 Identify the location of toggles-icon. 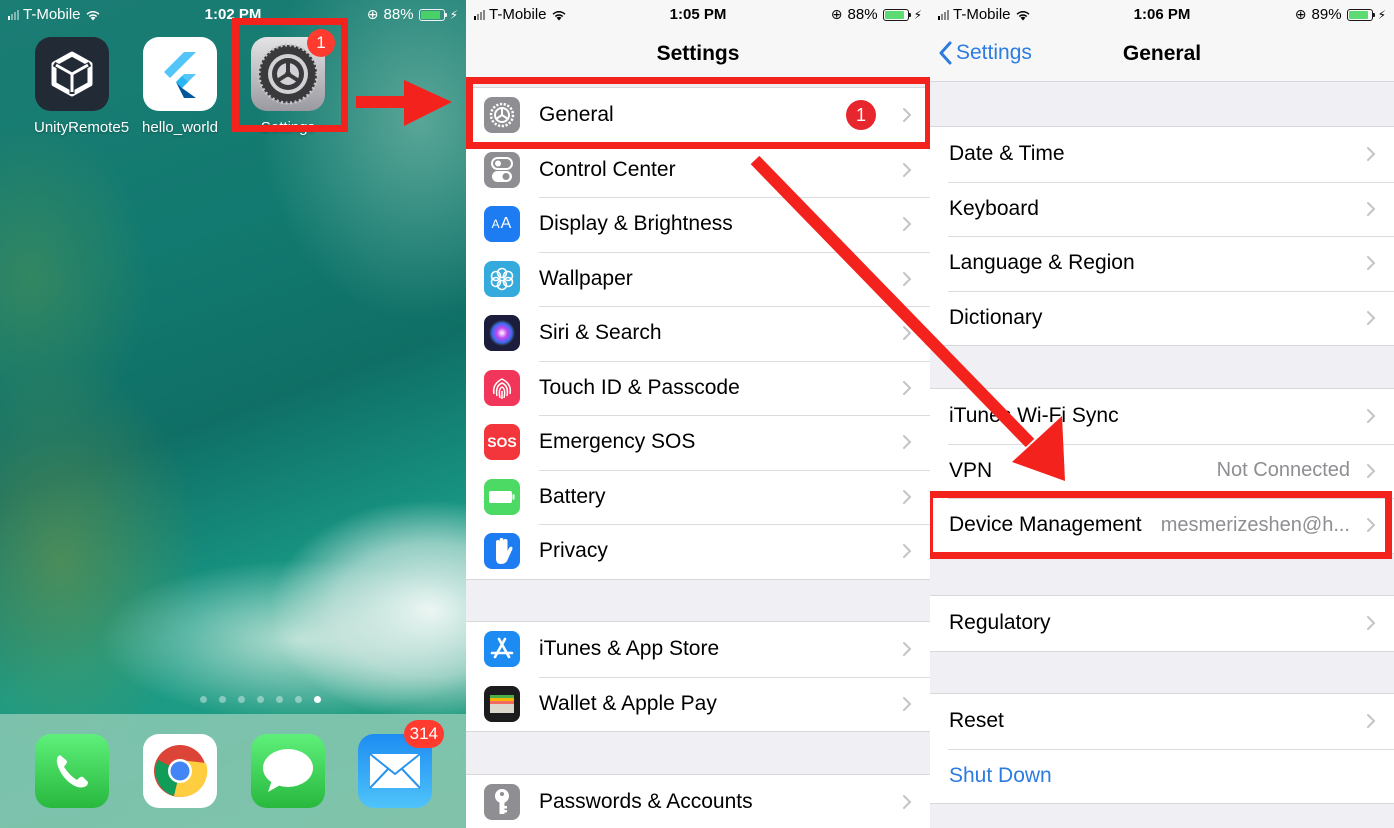
(502, 169).